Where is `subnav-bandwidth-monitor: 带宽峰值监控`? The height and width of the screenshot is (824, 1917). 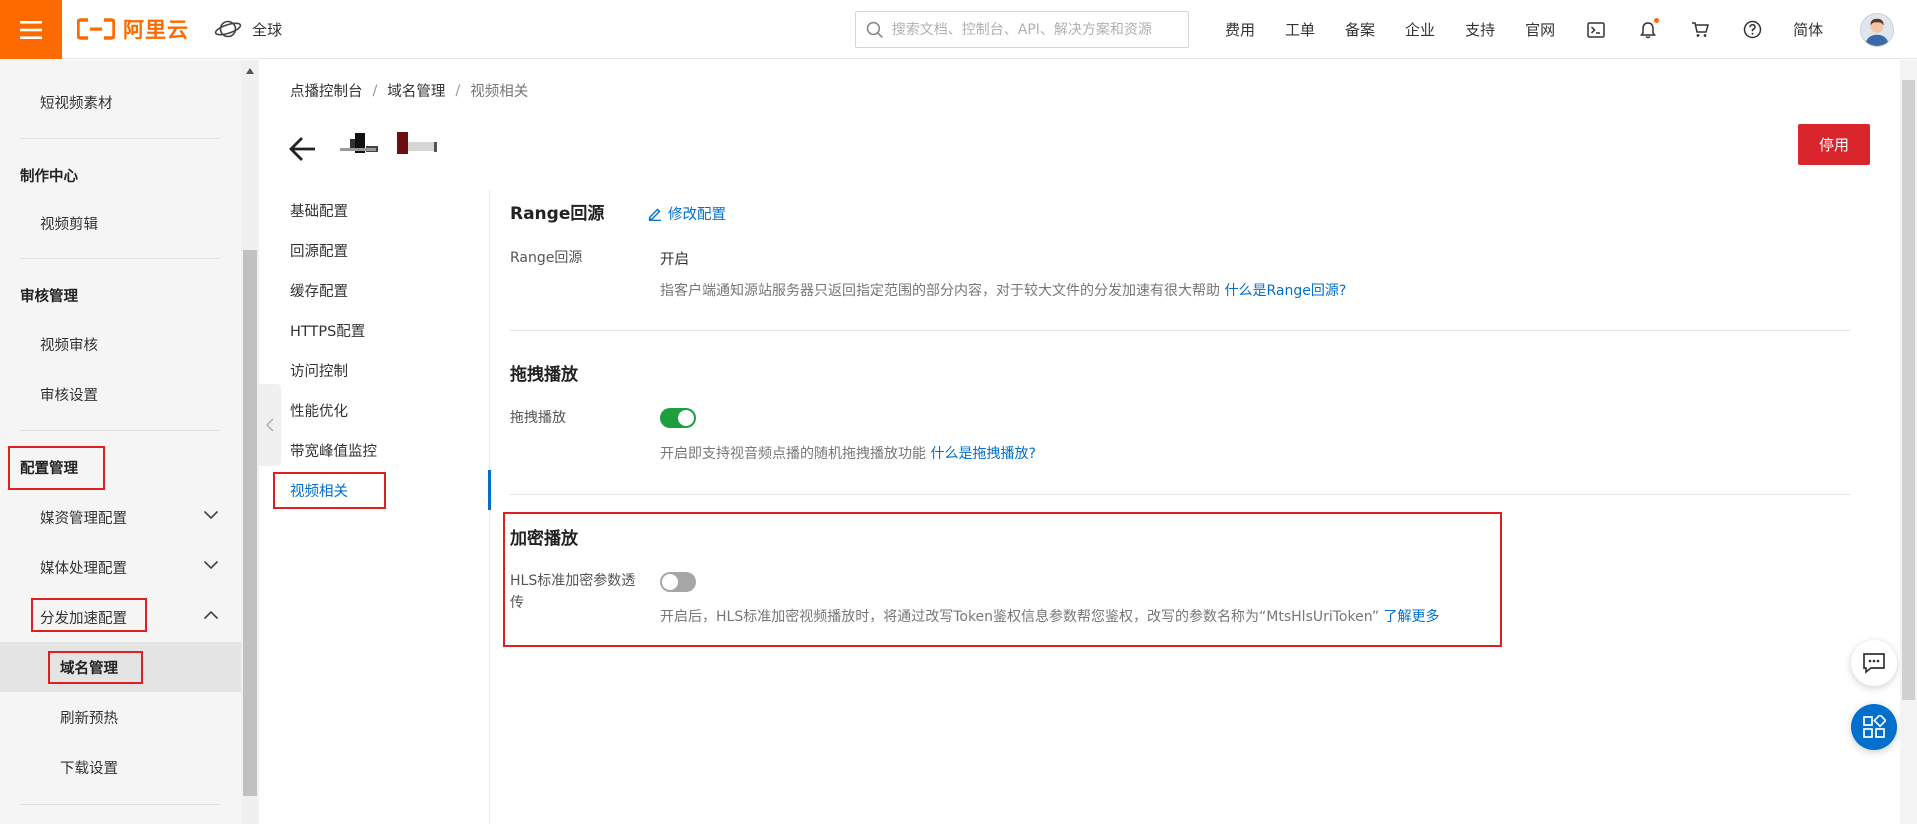 subnav-bandwidth-monitor: 带宽峰值监控 is located at coordinates (390, 450).